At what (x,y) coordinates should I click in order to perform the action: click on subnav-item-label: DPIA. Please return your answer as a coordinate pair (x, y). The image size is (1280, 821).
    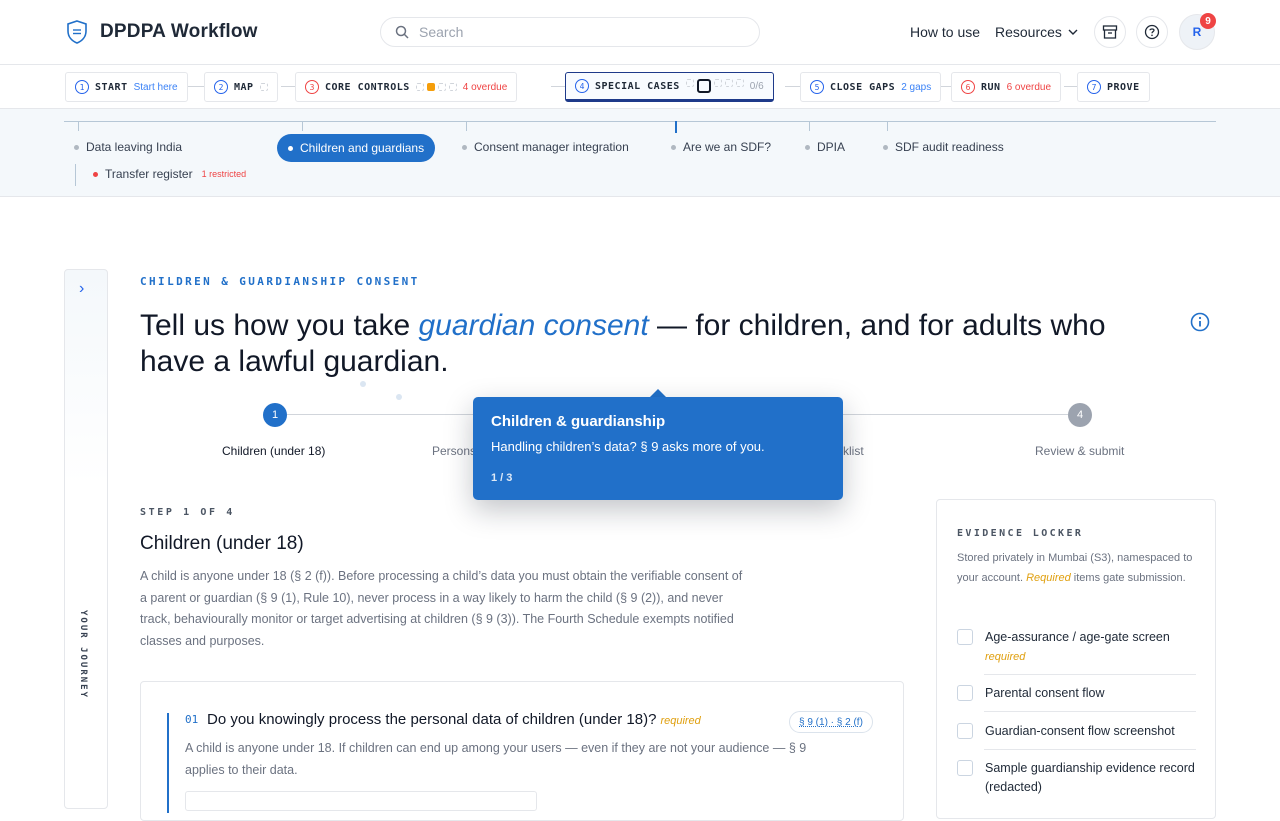
    Looking at the image, I should click on (831, 147).